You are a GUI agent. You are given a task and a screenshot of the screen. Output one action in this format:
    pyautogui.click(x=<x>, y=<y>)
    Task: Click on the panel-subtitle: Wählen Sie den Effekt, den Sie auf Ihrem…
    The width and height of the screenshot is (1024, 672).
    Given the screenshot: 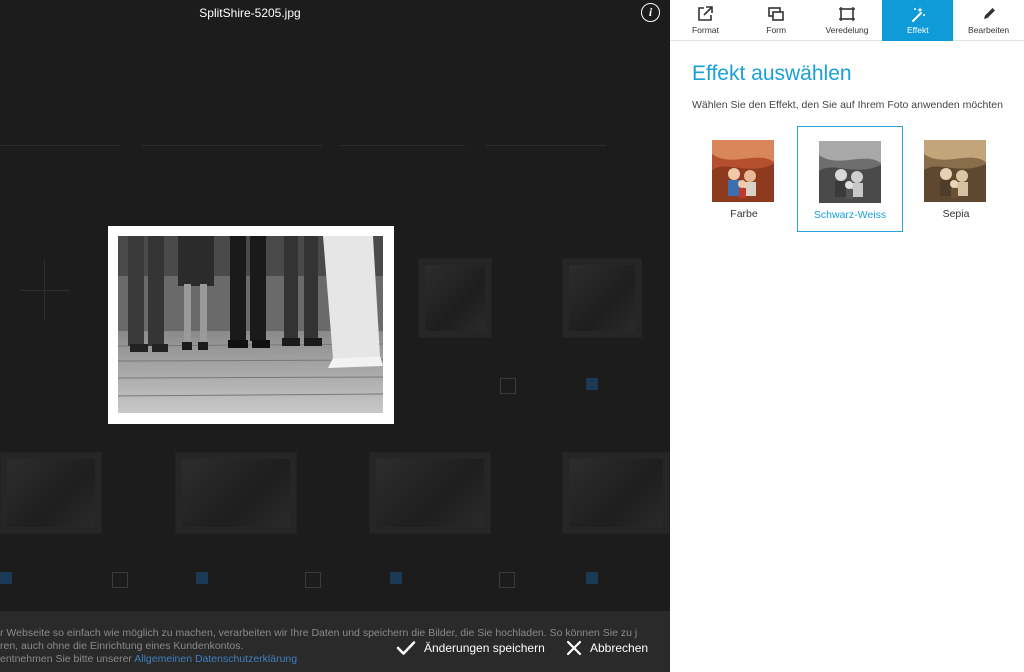 What is the action you would take?
    pyautogui.click(x=847, y=105)
    